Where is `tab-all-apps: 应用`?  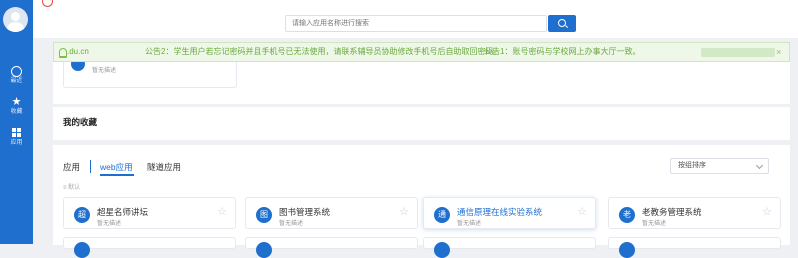
tab-all-apps: 应用 is located at coordinates (71, 167).